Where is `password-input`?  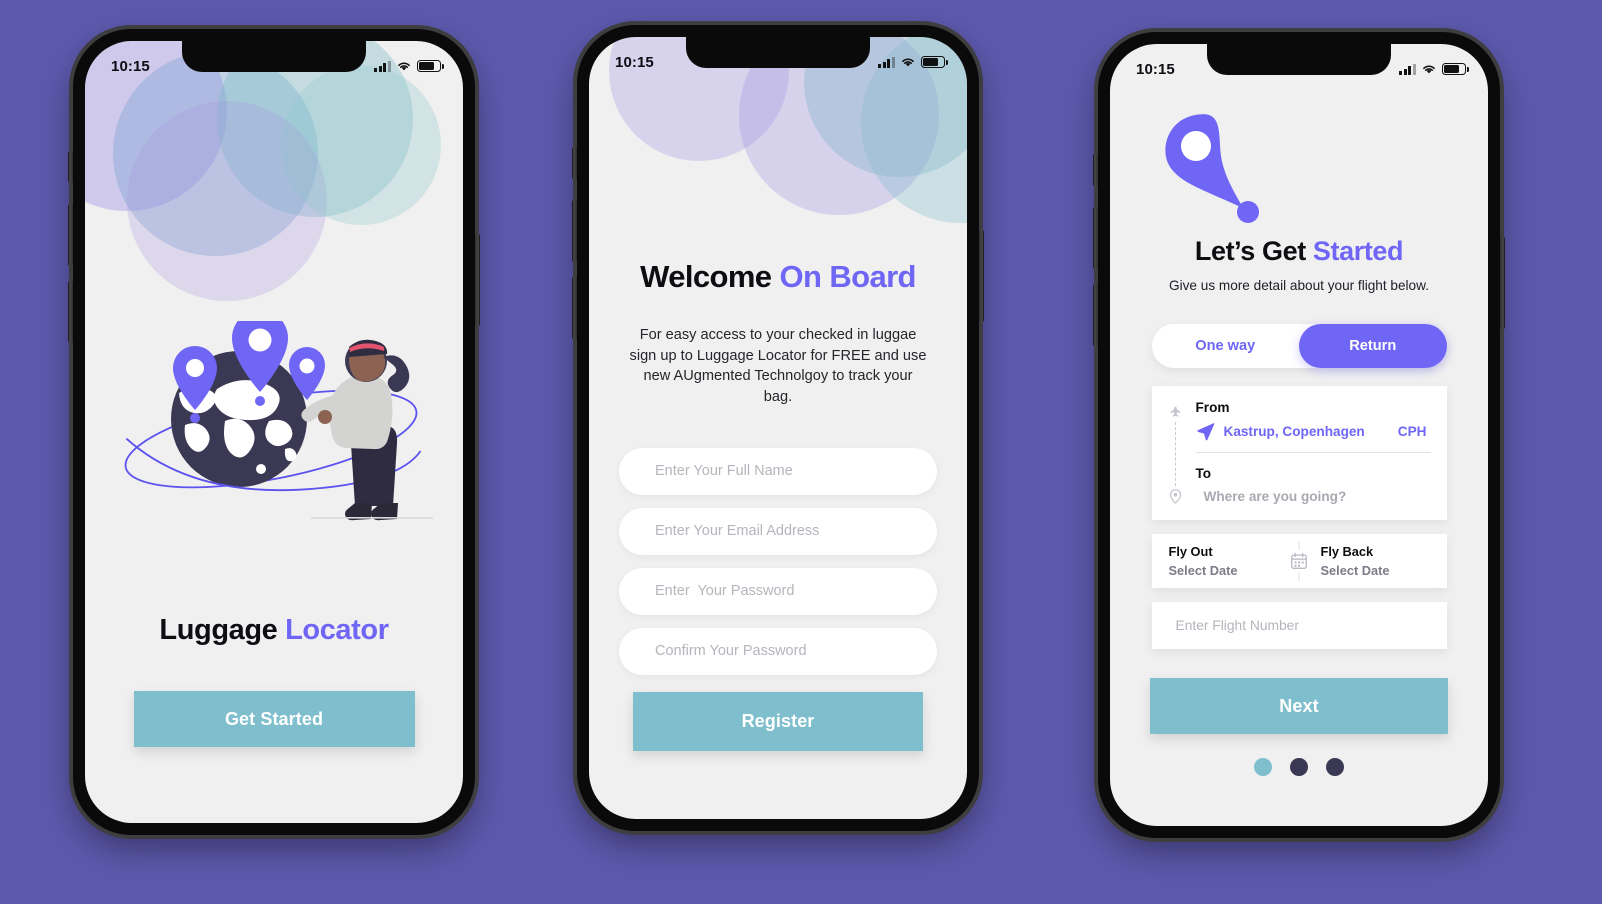 password-input is located at coordinates (778, 591).